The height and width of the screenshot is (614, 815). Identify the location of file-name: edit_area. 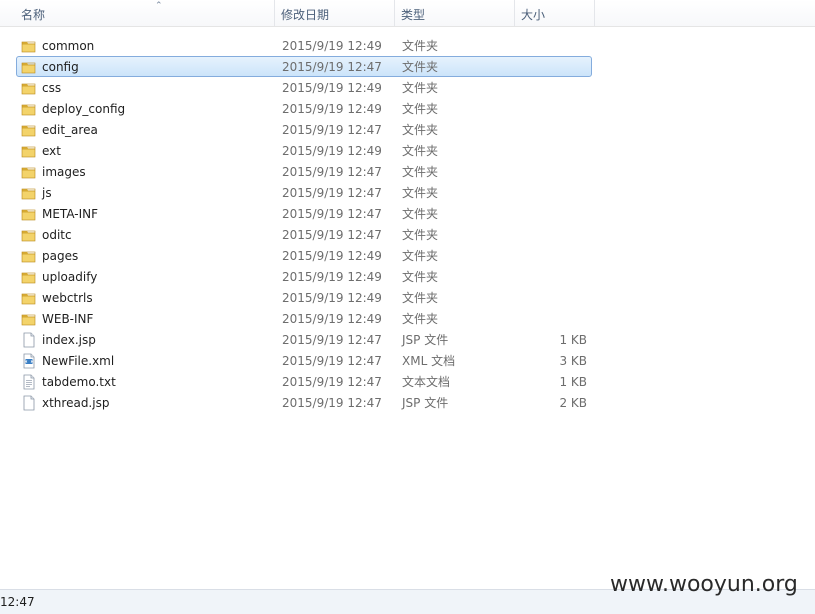
(70, 130).